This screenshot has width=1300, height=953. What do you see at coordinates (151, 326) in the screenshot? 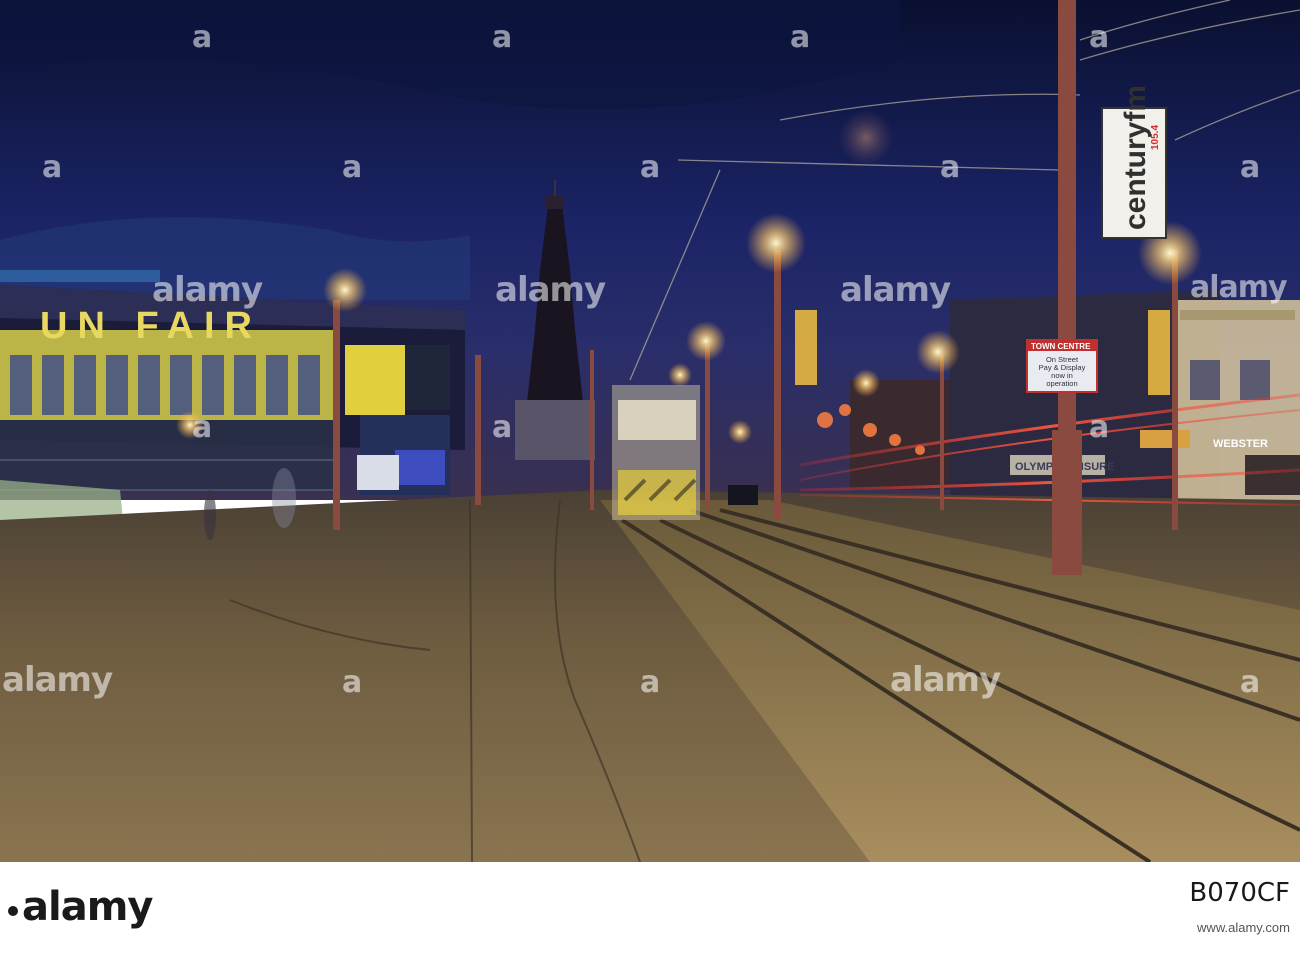
I see `fun-fair-sign: UN FAIR` at bounding box center [151, 326].